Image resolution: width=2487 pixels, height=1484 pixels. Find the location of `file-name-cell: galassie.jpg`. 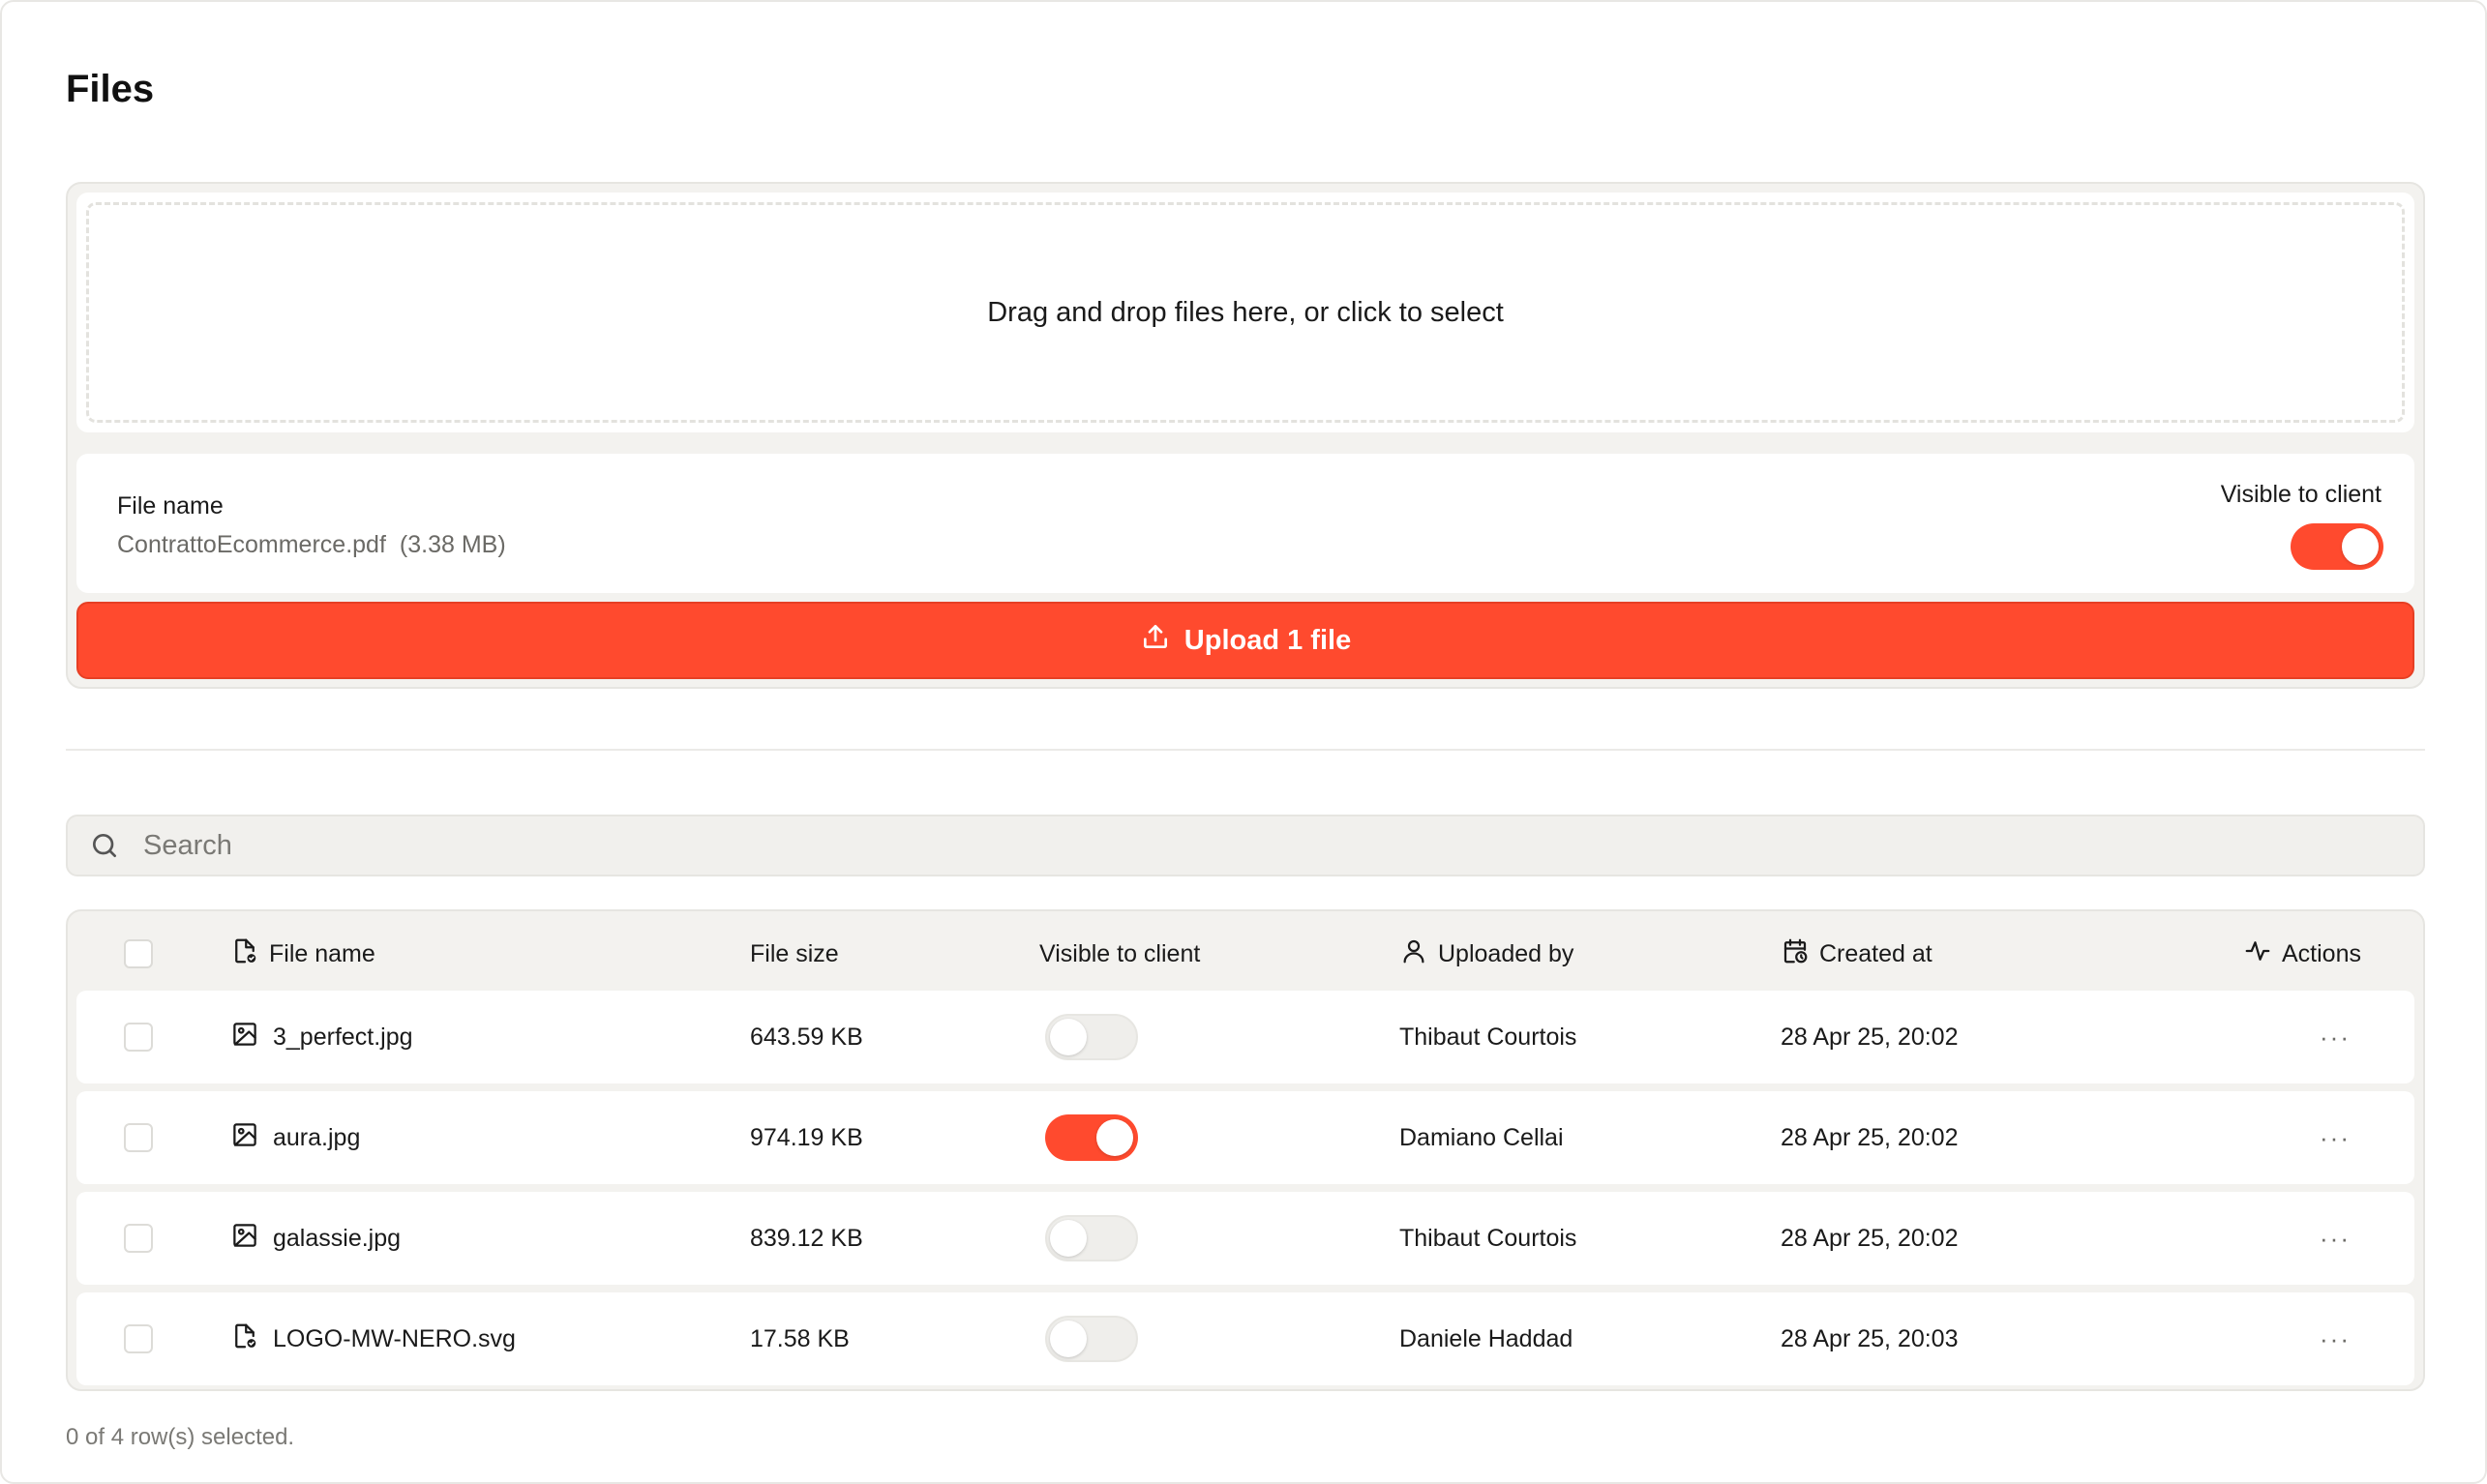

file-name-cell: galassie.jpg is located at coordinates (315, 1238).